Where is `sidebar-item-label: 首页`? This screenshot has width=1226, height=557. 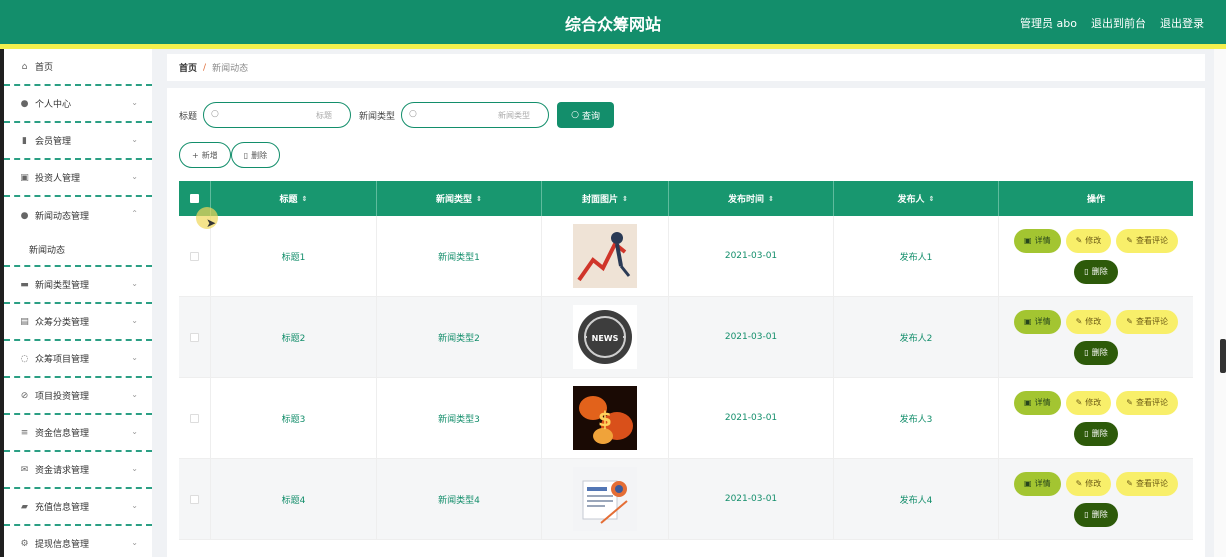
sidebar-item-label: 首页 is located at coordinates (44, 68).